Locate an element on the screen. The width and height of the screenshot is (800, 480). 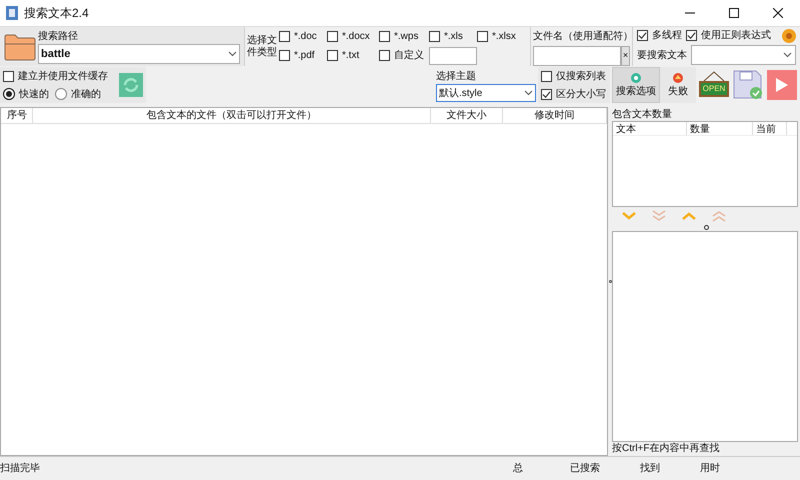
column-header: 文本 is located at coordinates (650, 128).